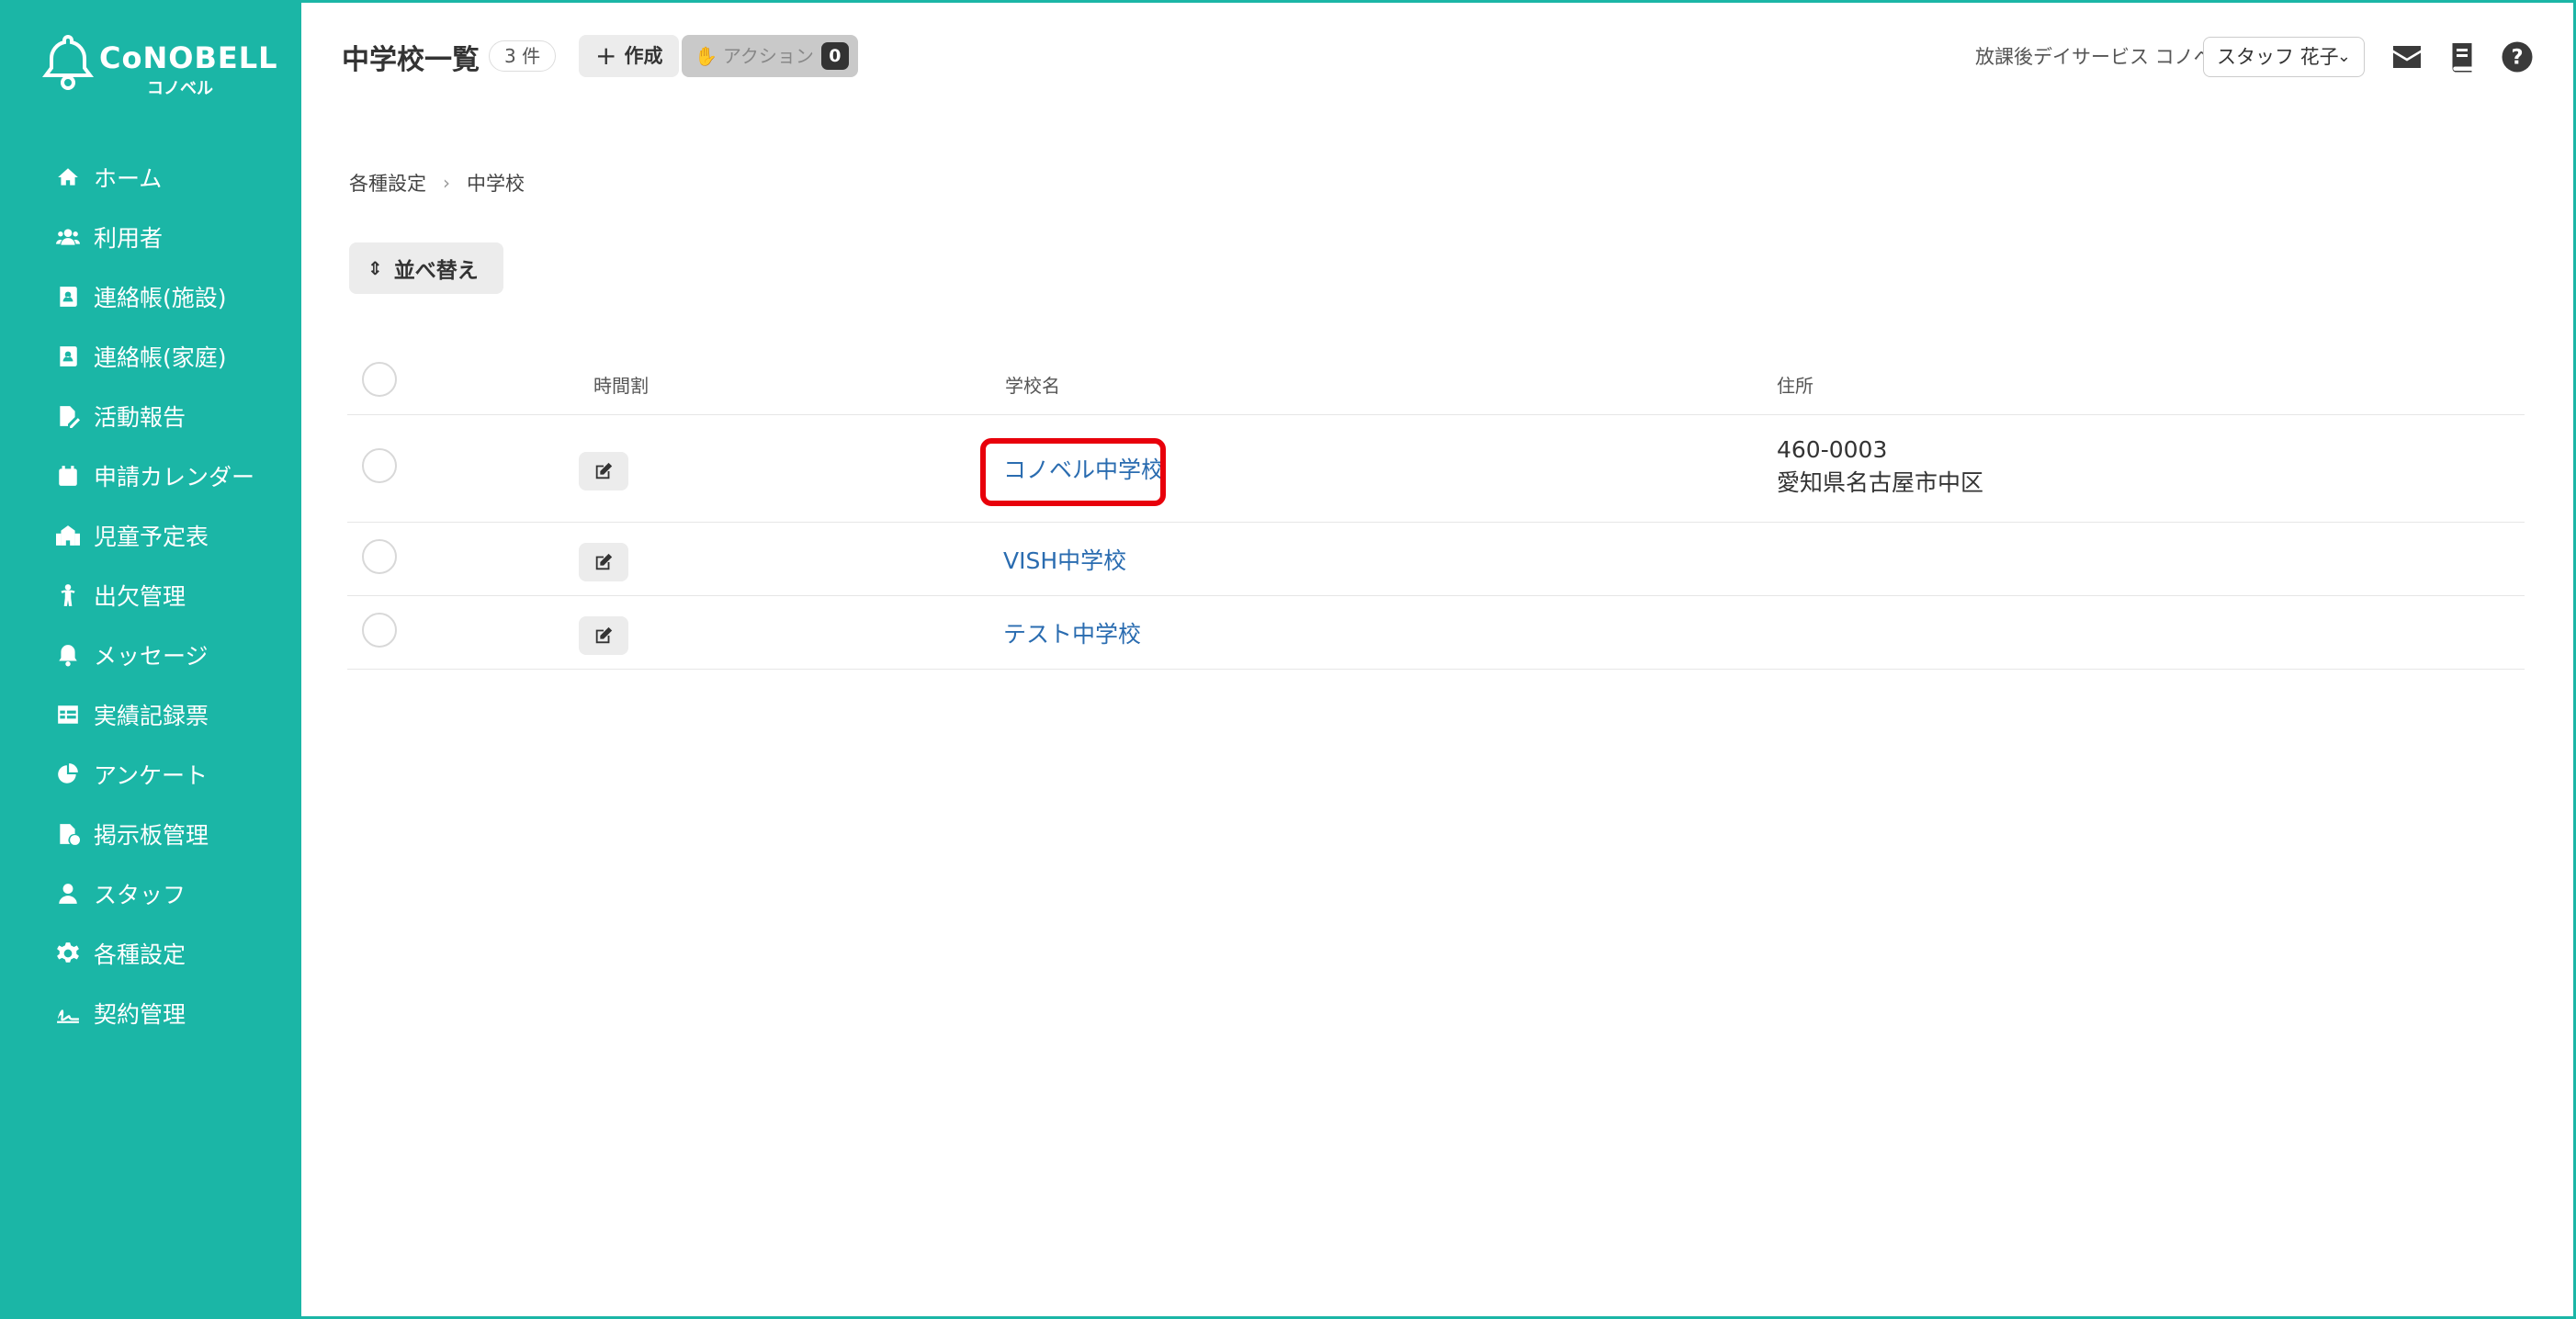 This screenshot has width=2576, height=1319. I want to click on gear-icon, so click(68, 953).